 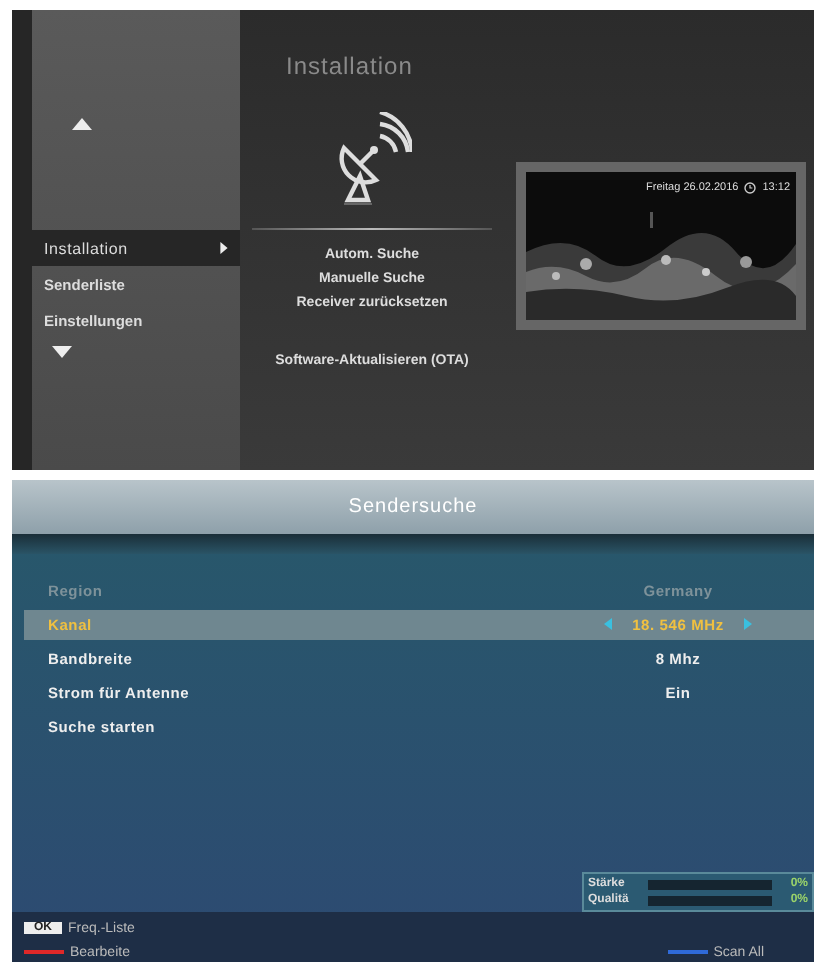 I want to click on menu-item: Installation, so click(x=136, y=248).